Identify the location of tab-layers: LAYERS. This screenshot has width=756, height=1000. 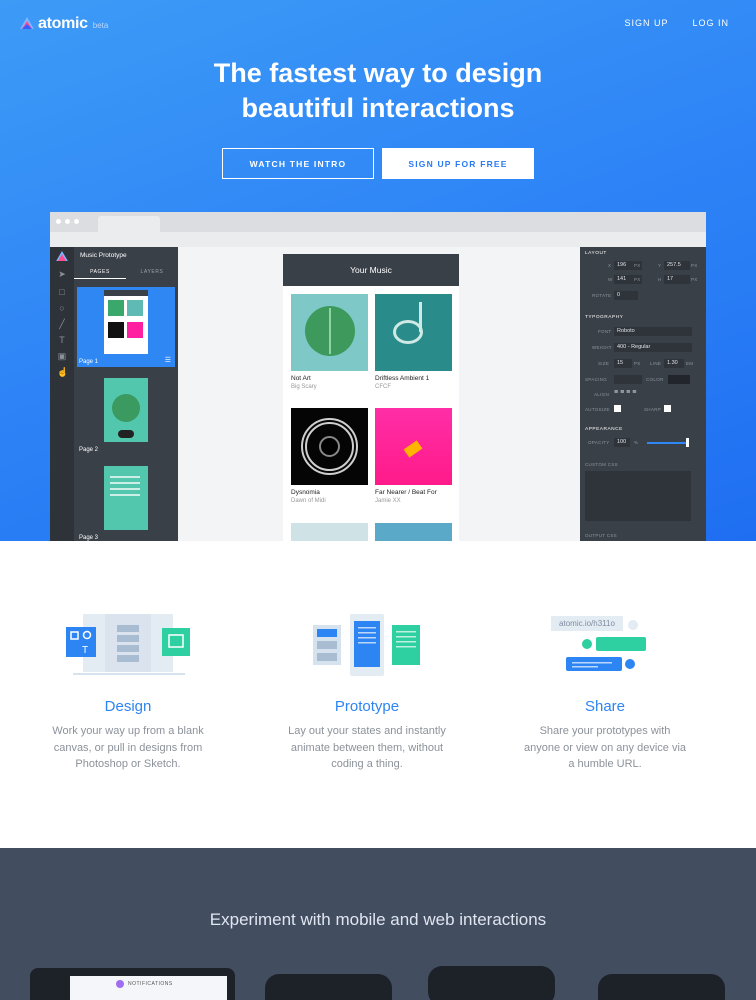
(152, 272).